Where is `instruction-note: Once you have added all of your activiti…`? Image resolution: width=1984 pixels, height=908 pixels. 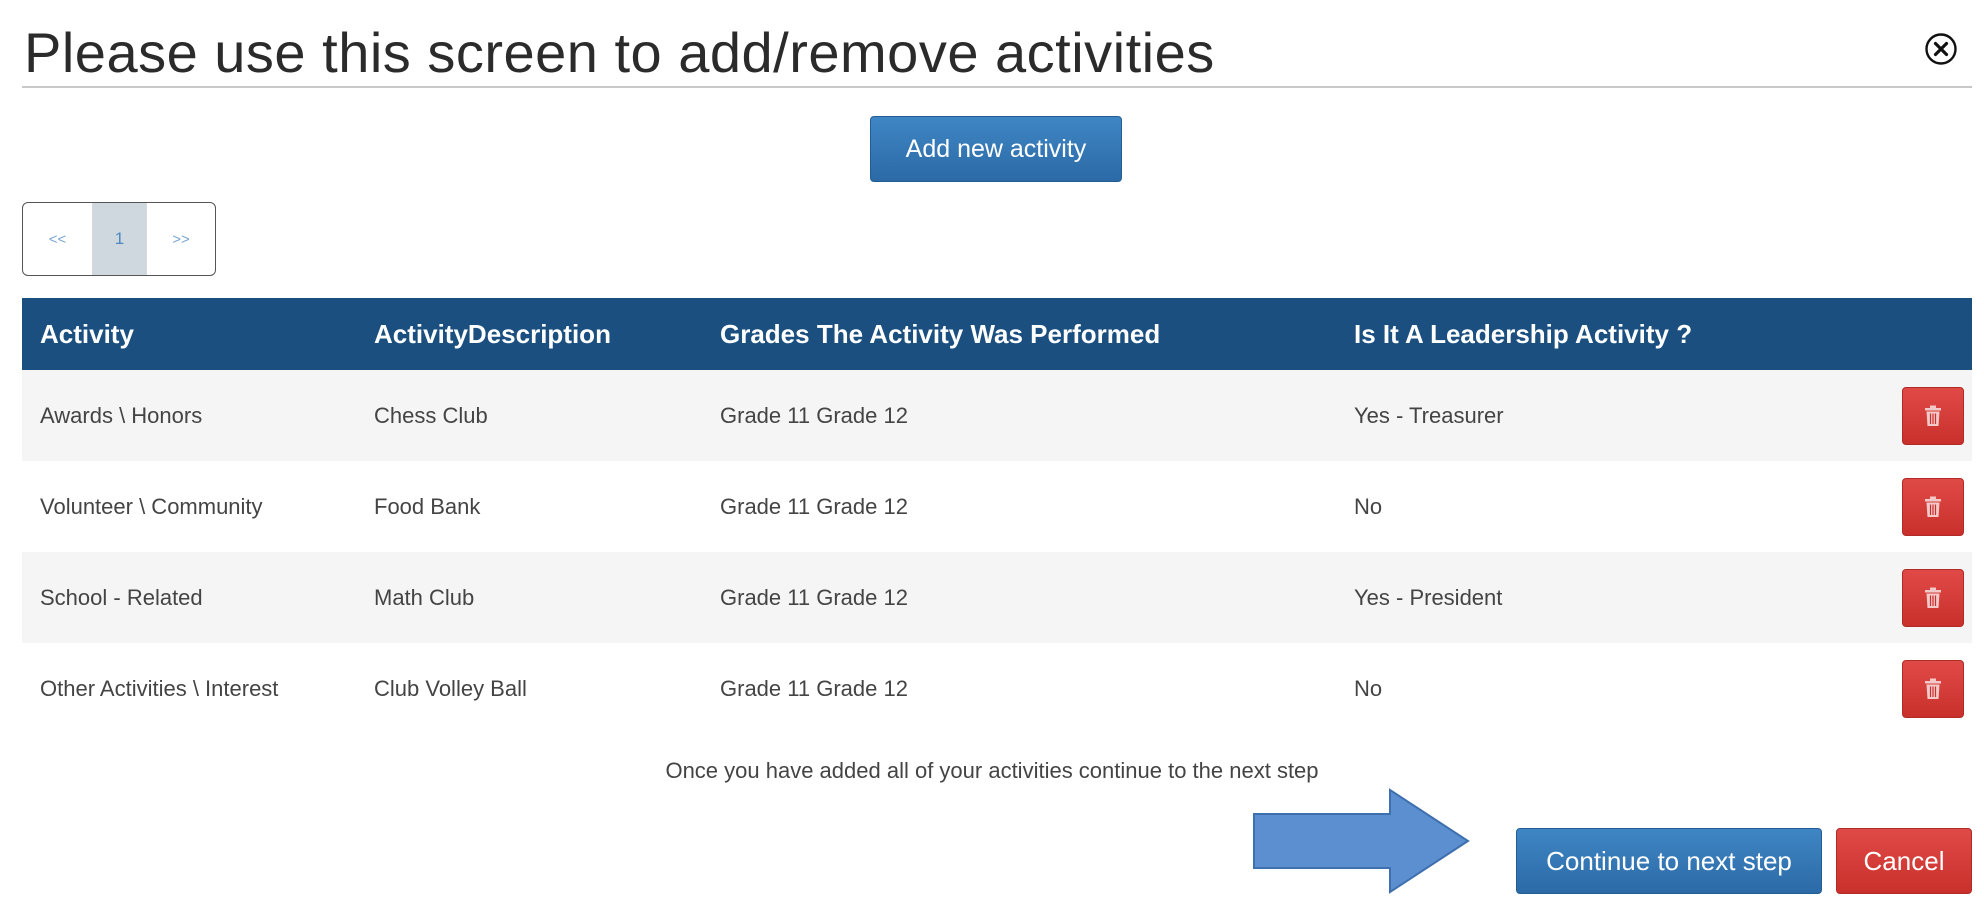
instruction-note: Once you have added all of your activiti… is located at coordinates (992, 770).